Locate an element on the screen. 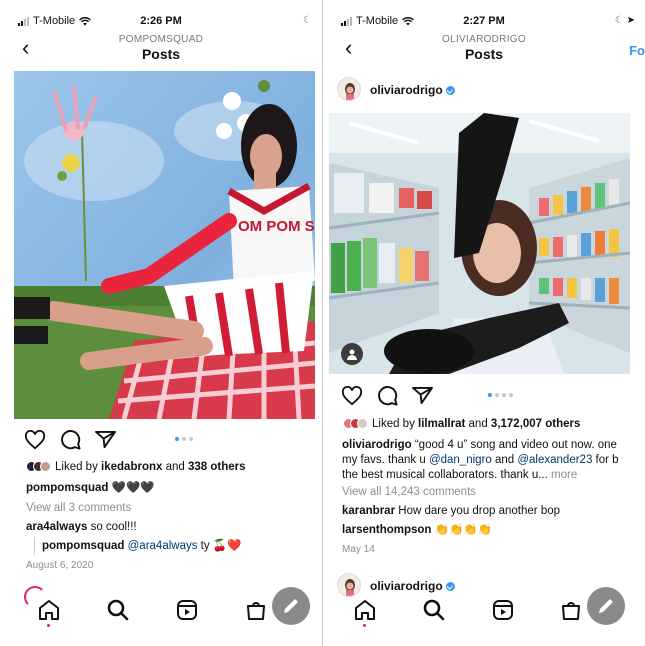 The image size is (645, 646). liker-username: lilmallrat is located at coordinates (441, 424).